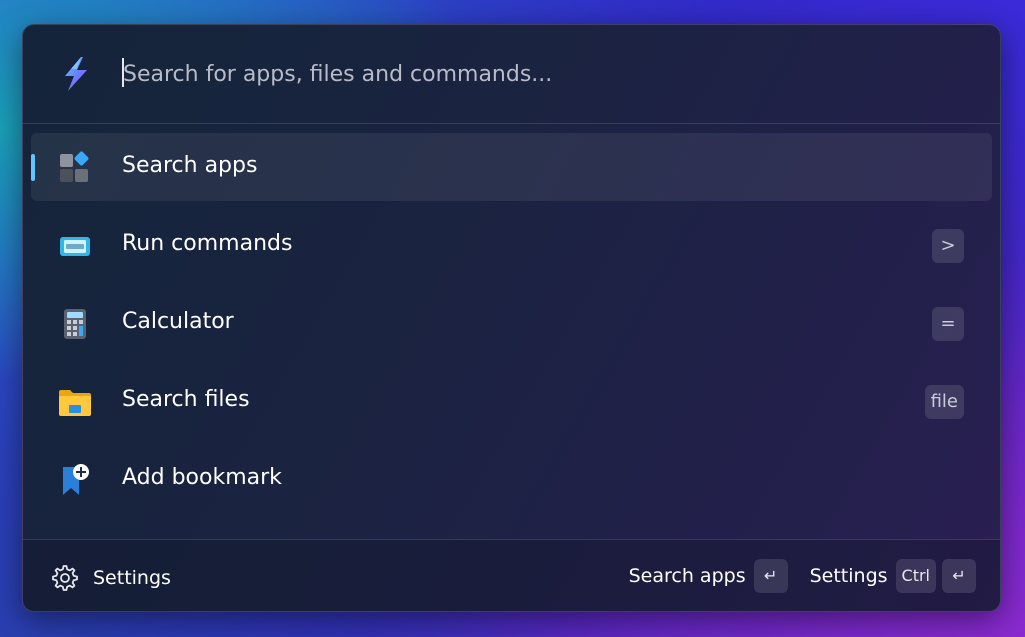  I want to click on item-label: Add bookmark, so click(202, 477).